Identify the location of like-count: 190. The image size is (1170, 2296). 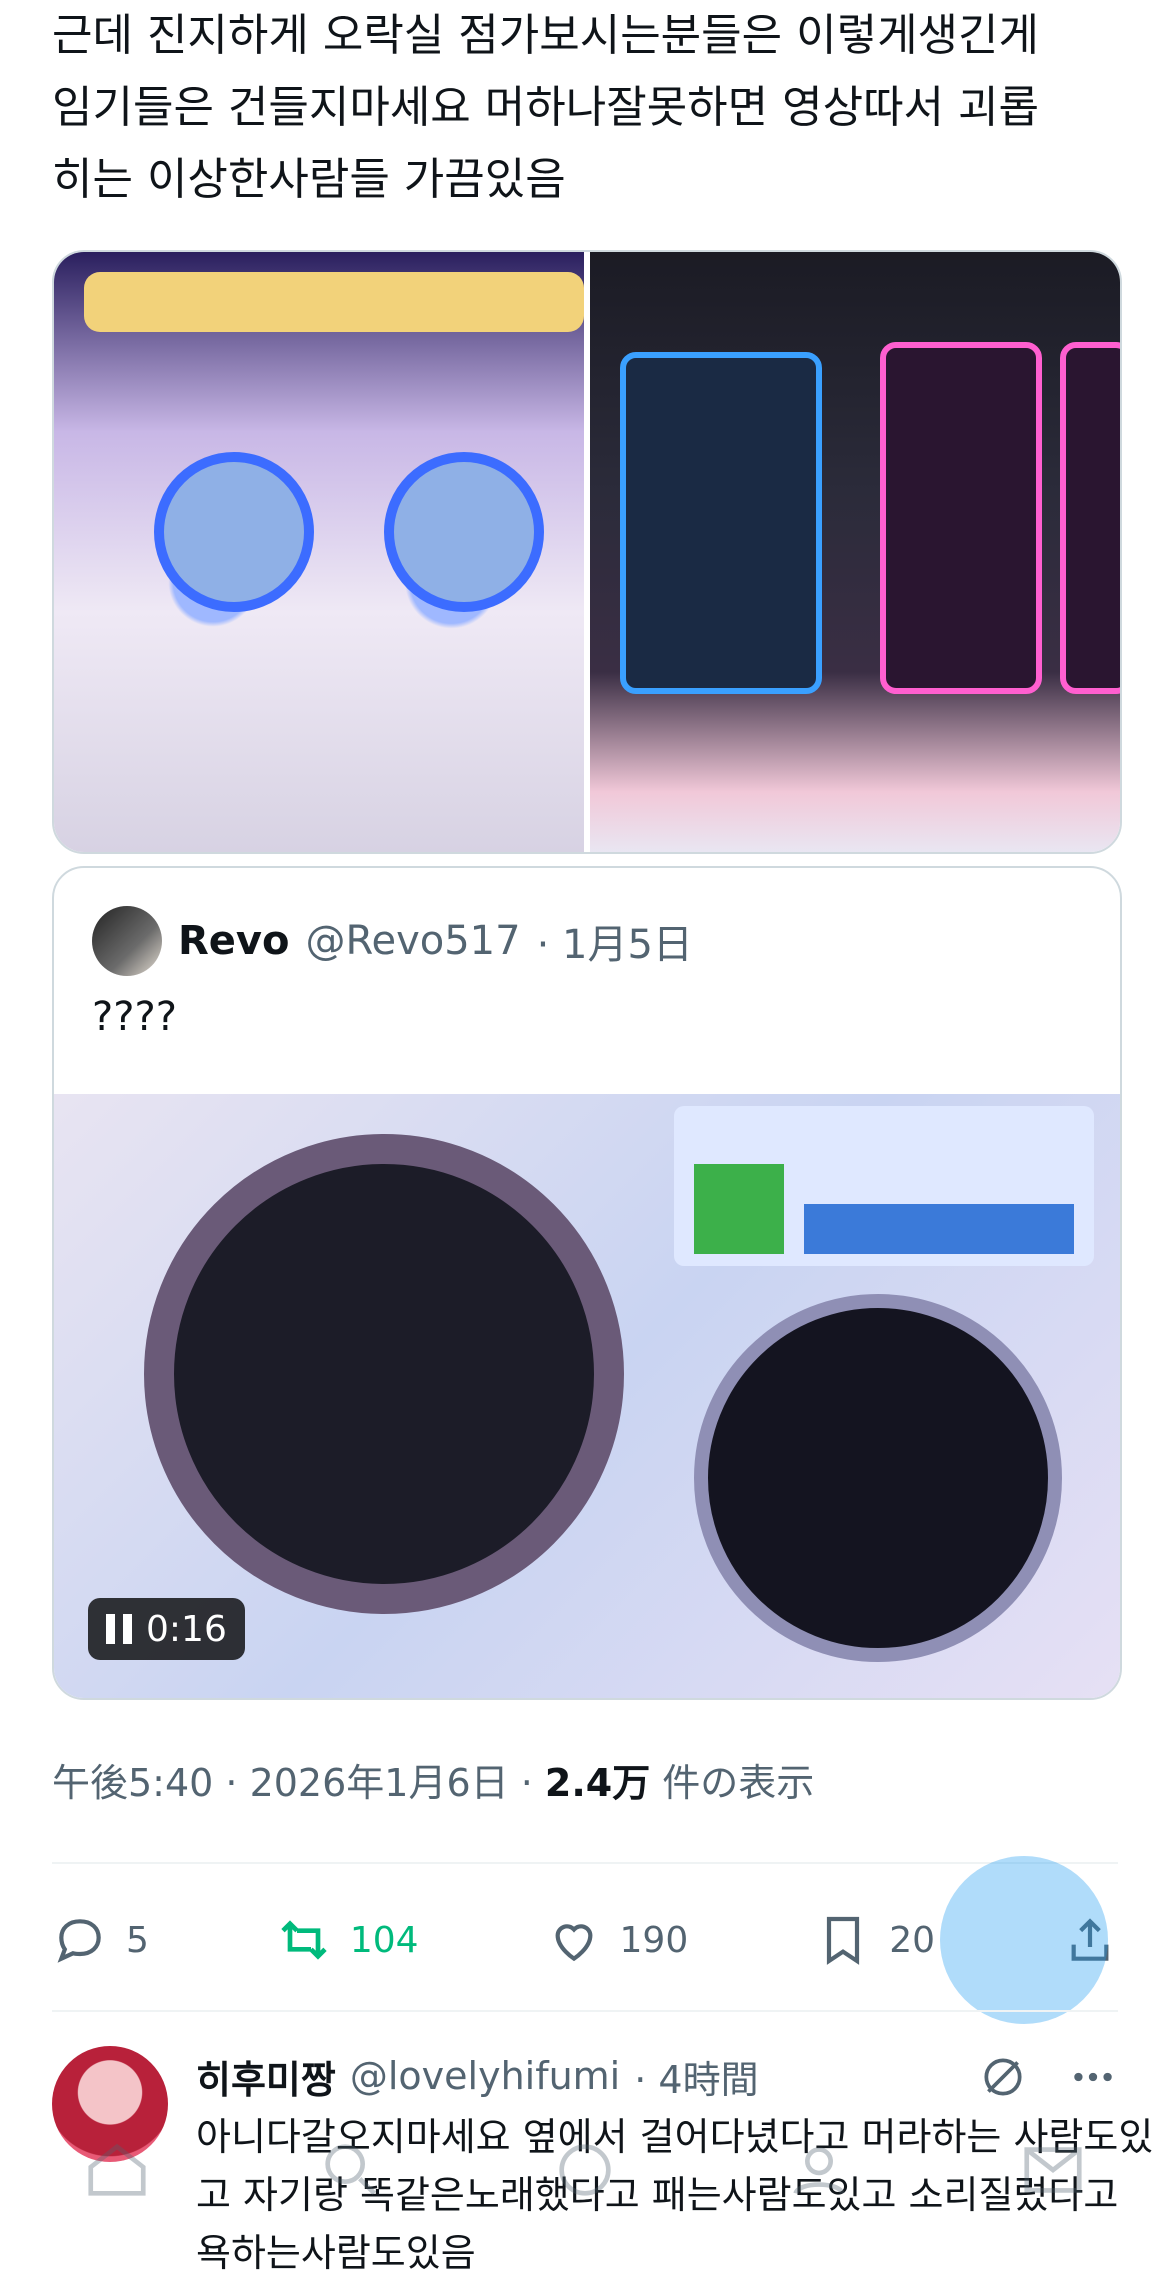
(654, 1940).